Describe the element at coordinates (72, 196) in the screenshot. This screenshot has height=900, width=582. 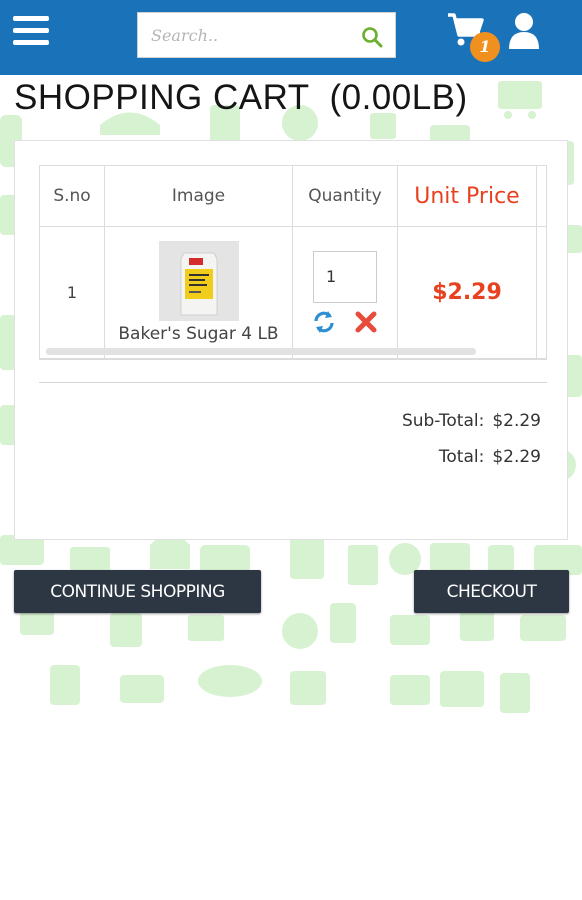
I see `column-header-sno: S.no` at that location.